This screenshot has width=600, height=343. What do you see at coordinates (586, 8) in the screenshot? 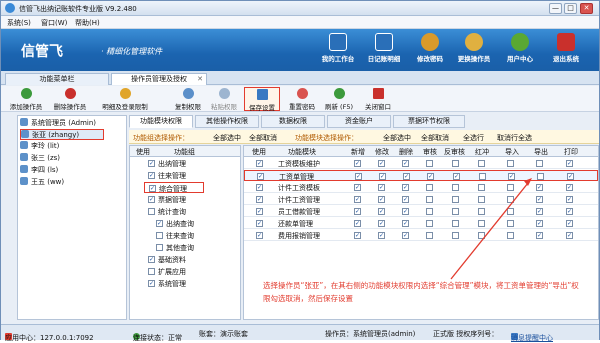
I see `close-button: ✕` at bounding box center [586, 8].